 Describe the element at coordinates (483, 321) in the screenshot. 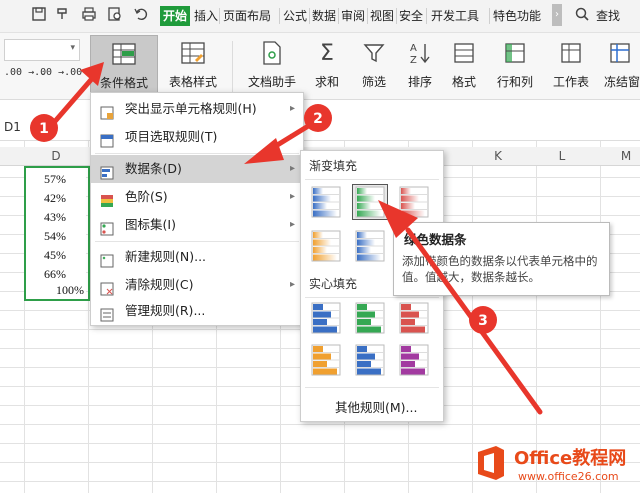

I see `step-number-3: 3` at that location.